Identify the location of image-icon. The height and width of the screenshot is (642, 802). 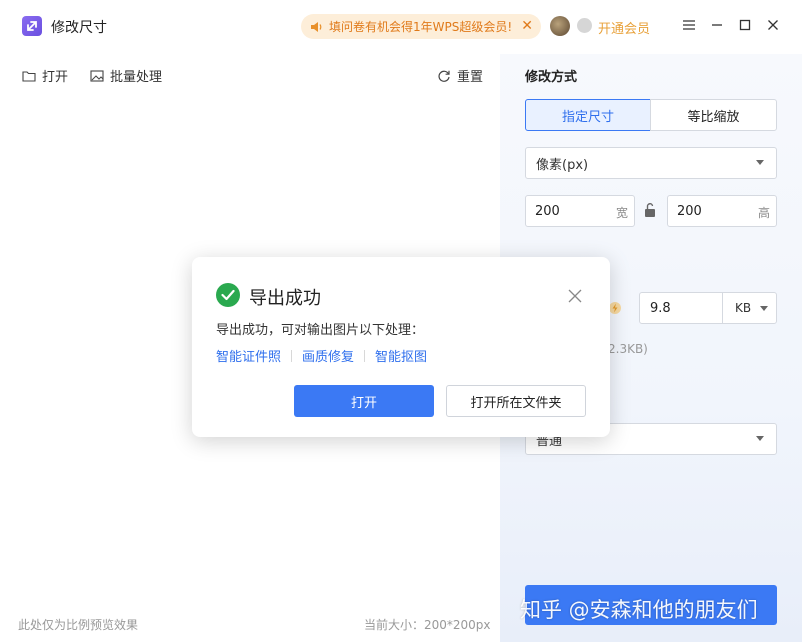
(97, 75).